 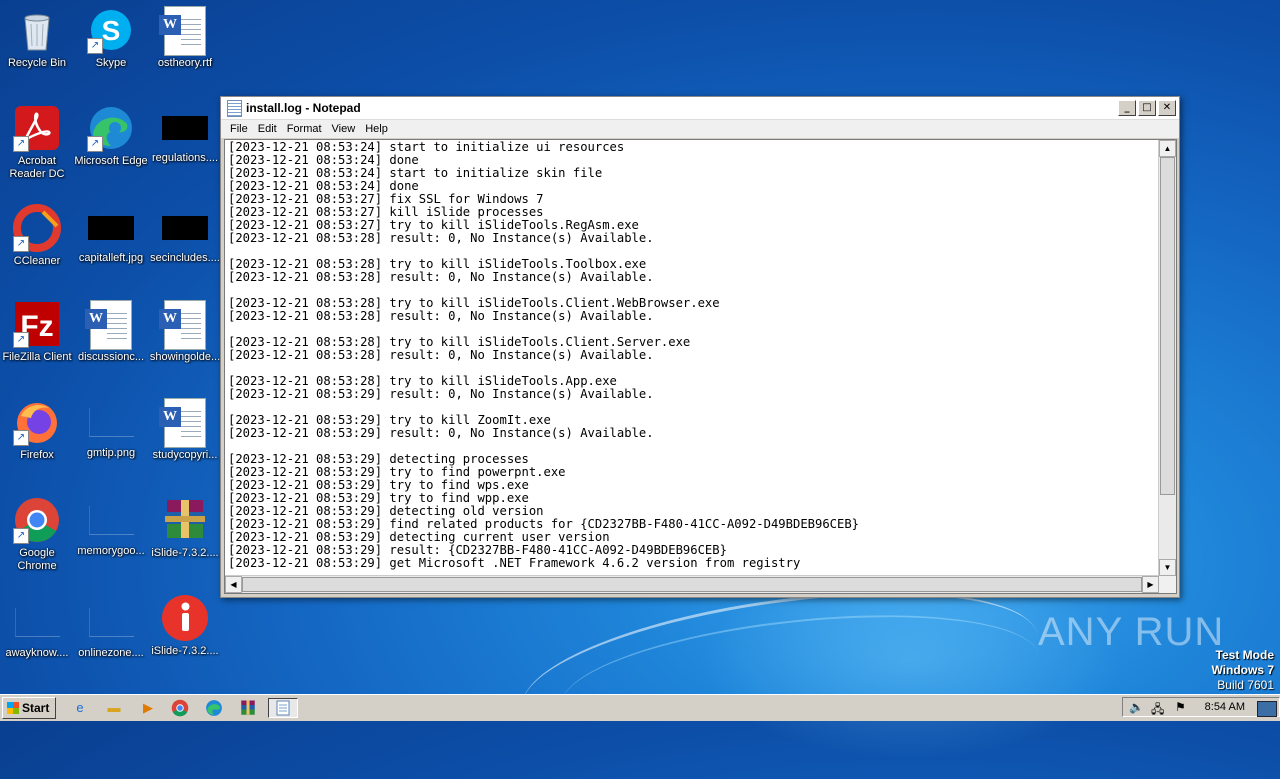 I want to click on internet-explorer-icon: e, so click(x=80, y=708).